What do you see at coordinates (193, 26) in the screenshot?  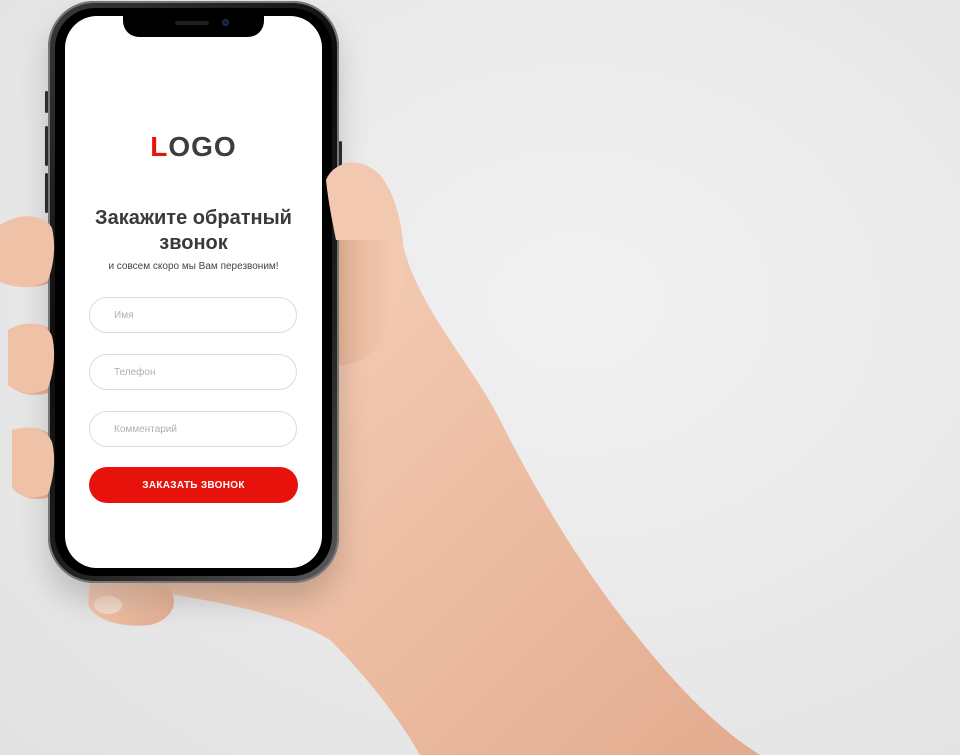 I see `phone-notch` at bounding box center [193, 26].